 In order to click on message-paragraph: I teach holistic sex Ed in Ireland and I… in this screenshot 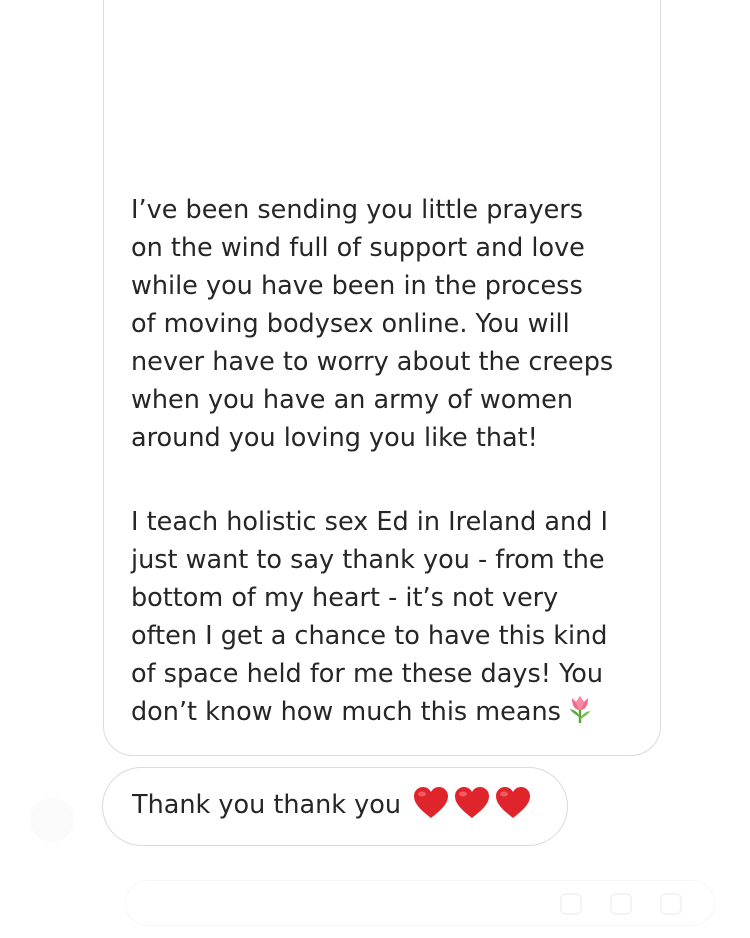, I will do `click(370, 617)`.